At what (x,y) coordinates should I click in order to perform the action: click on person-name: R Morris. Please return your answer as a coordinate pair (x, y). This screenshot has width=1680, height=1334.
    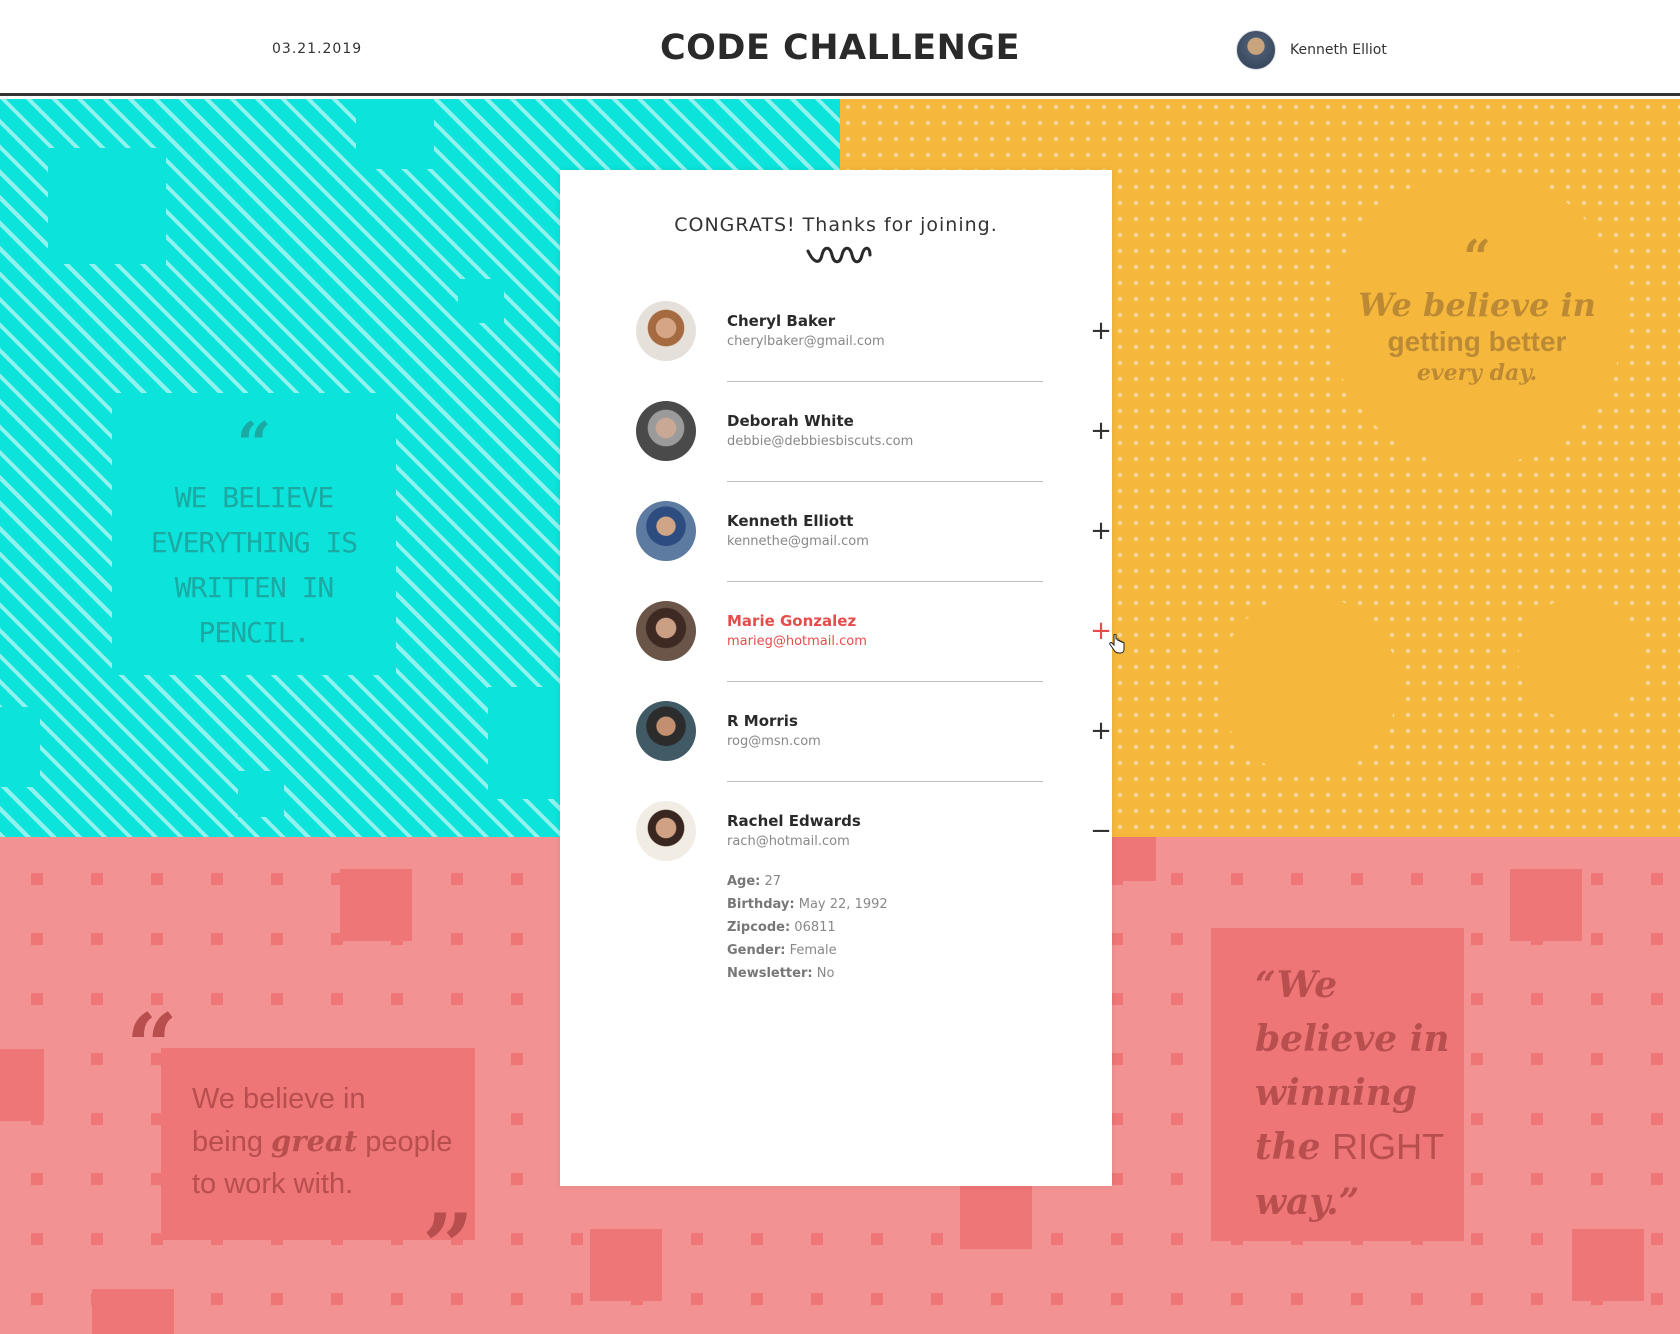
    Looking at the image, I should click on (762, 721).